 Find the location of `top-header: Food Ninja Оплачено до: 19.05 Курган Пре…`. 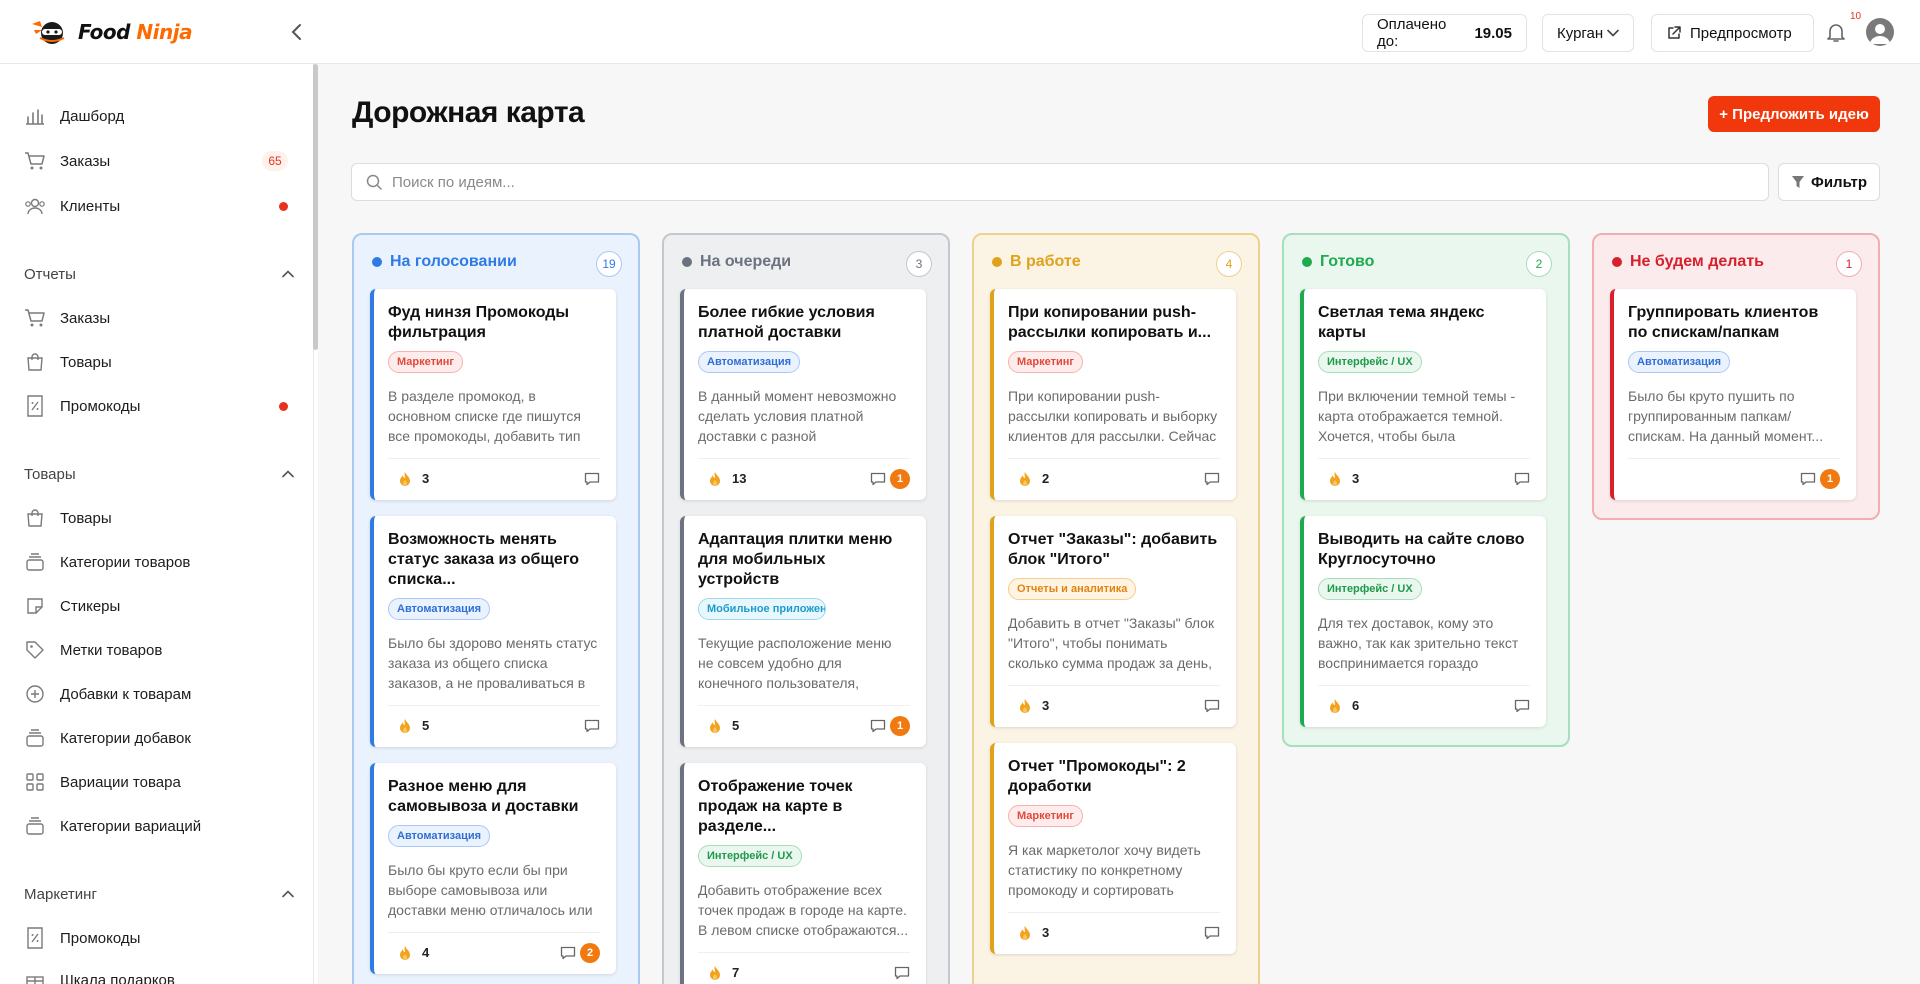

top-header: Food Ninja Оплачено до: 19.05 Курган Пре… is located at coordinates (960, 32).